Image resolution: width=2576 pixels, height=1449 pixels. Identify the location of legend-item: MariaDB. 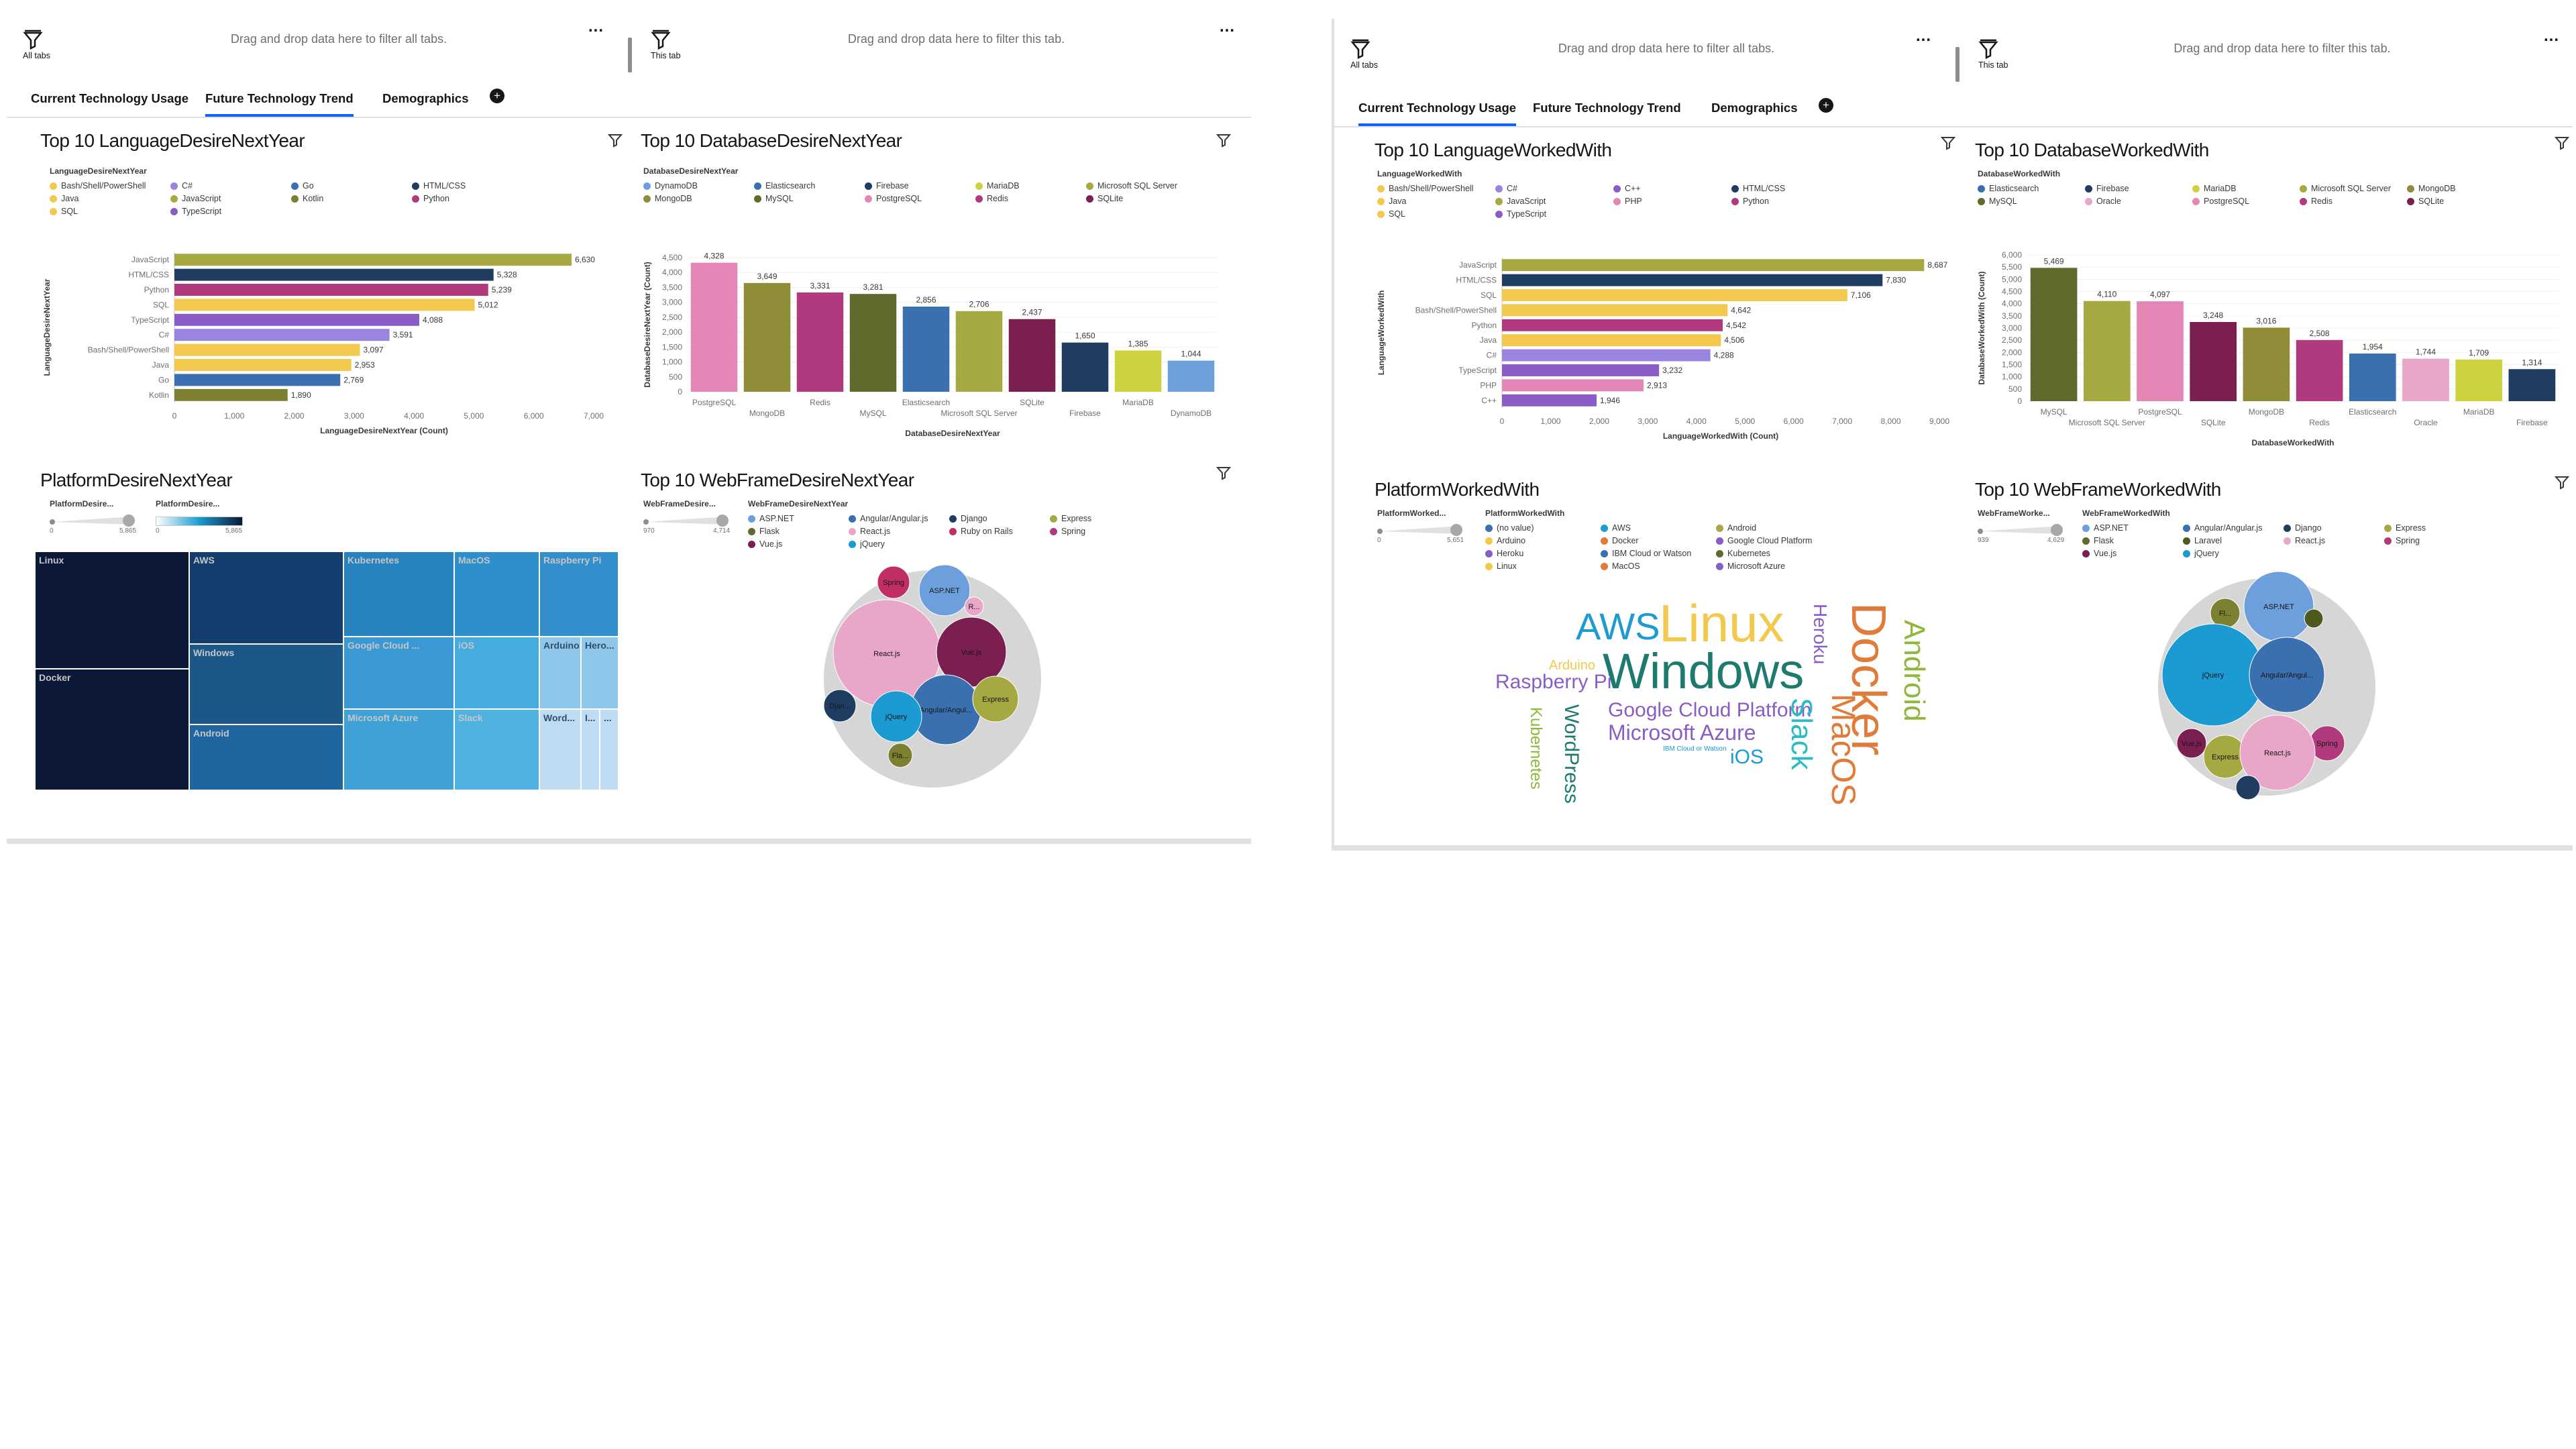
(2246, 188).